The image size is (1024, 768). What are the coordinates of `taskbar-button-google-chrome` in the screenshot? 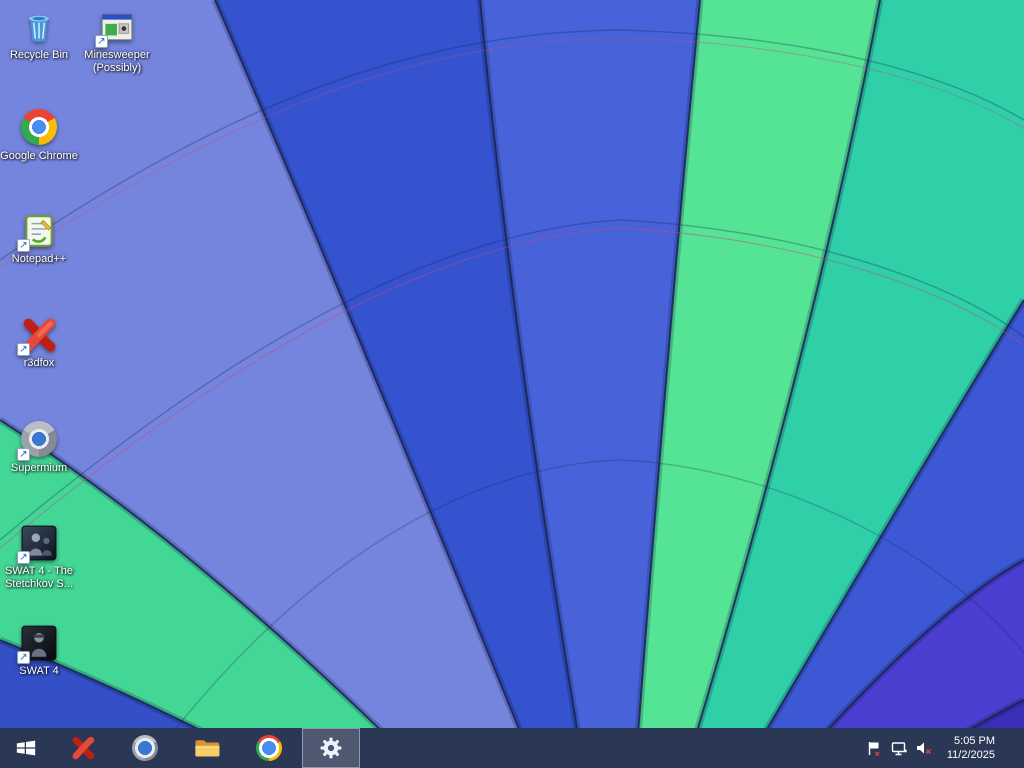 It's located at (269, 748).